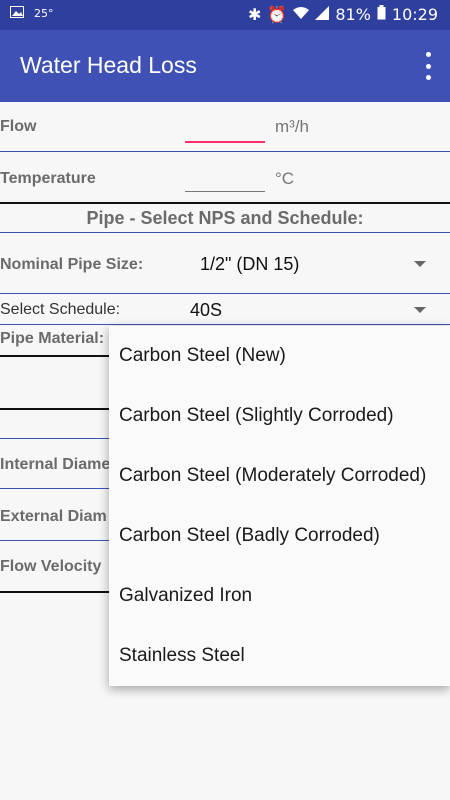 The height and width of the screenshot is (800, 450). I want to click on temperature-input, so click(225, 191).